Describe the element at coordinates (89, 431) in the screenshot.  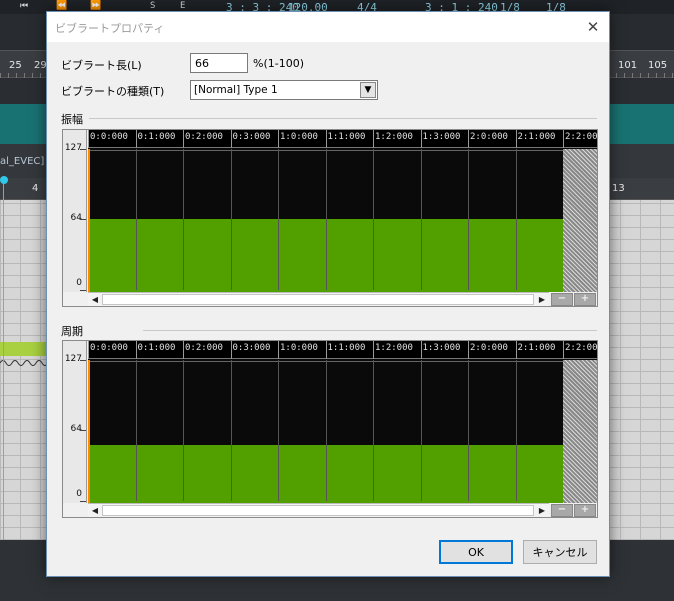
I see `graph-cursor` at that location.